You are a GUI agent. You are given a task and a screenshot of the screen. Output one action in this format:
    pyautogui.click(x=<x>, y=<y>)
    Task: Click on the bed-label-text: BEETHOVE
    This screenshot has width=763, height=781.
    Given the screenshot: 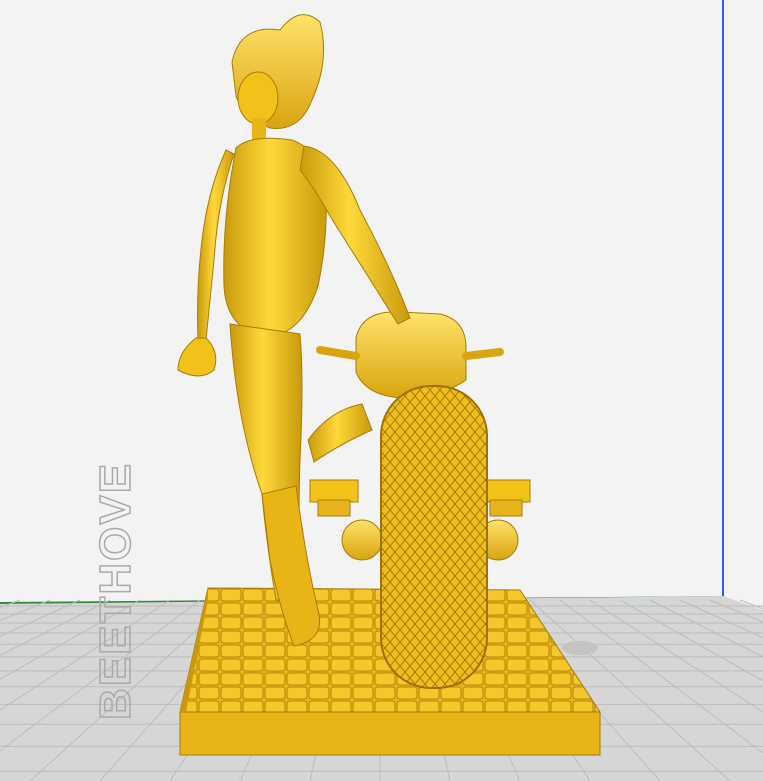 What is the action you would take?
    pyautogui.click(x=115, y=591)
    